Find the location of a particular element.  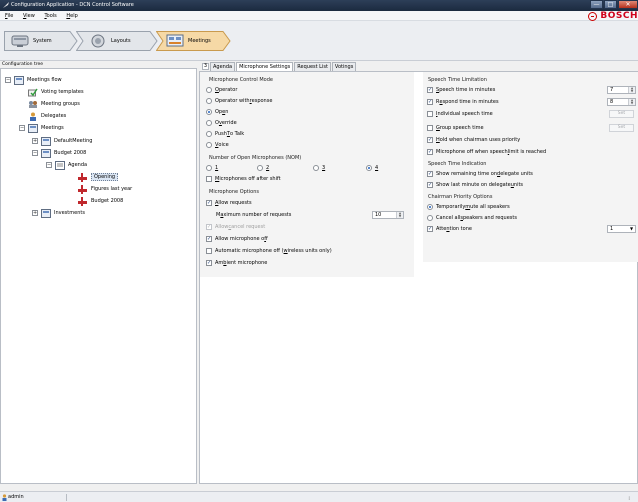

speech-time-spinner: 7 ▲ ▼ is located at coordinates (621, 90).